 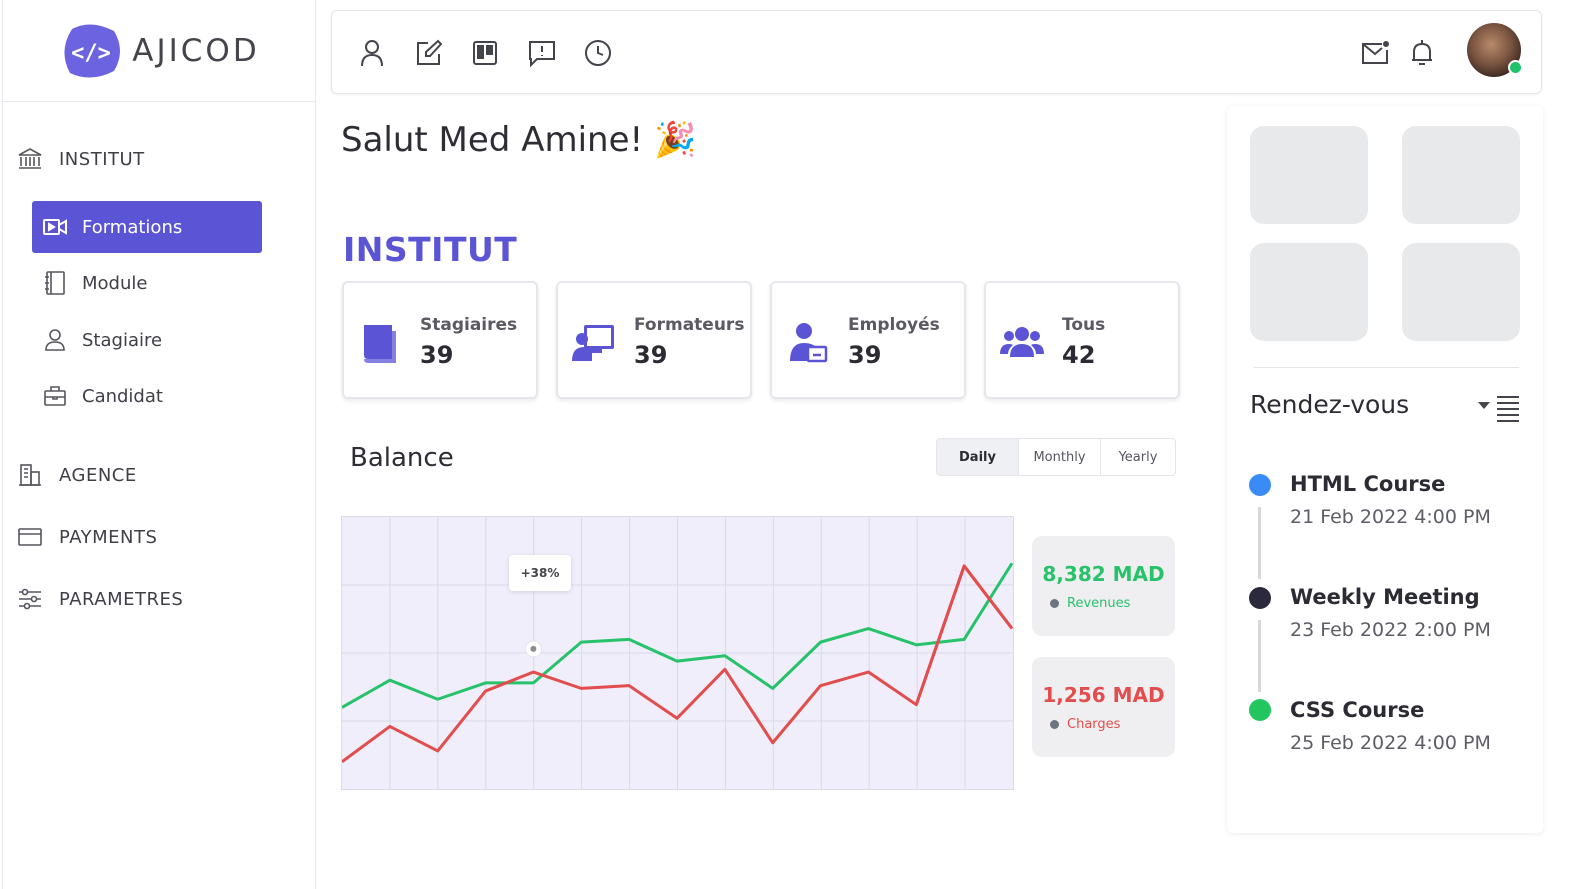 I want to click on avatar, so click(x=1495, y=50).